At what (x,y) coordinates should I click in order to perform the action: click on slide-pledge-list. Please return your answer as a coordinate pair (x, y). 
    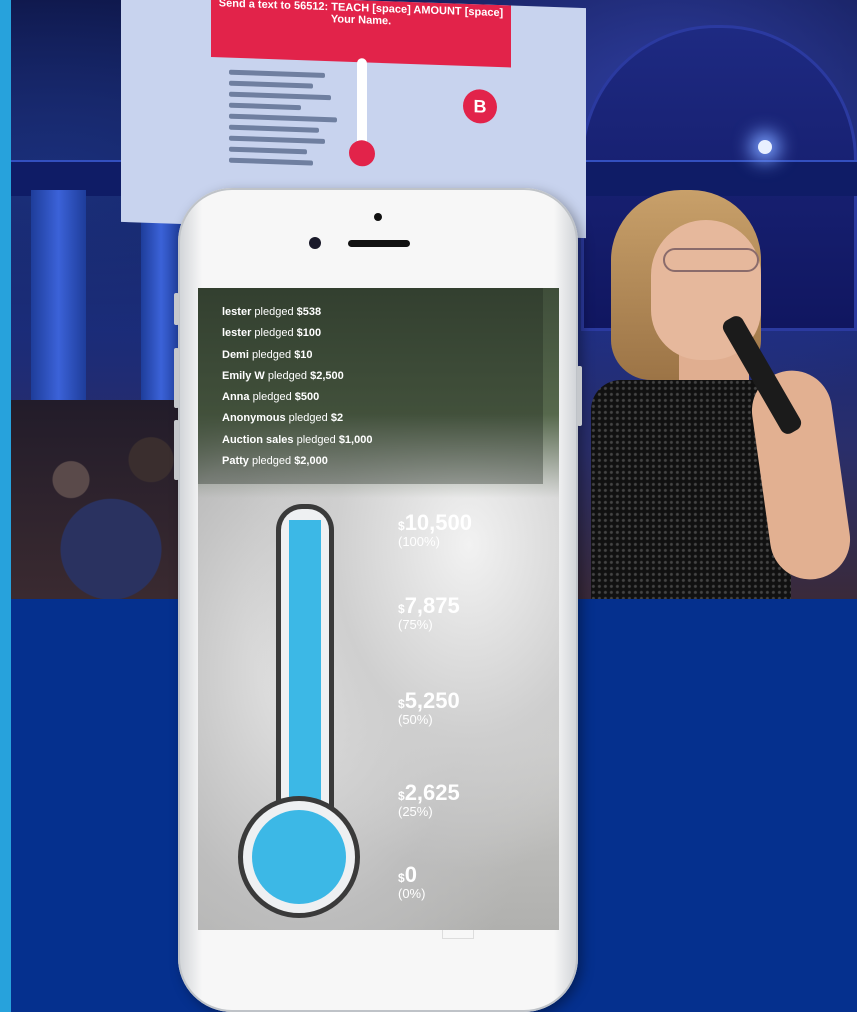
    Looking at the image, I should click on (289, 131).